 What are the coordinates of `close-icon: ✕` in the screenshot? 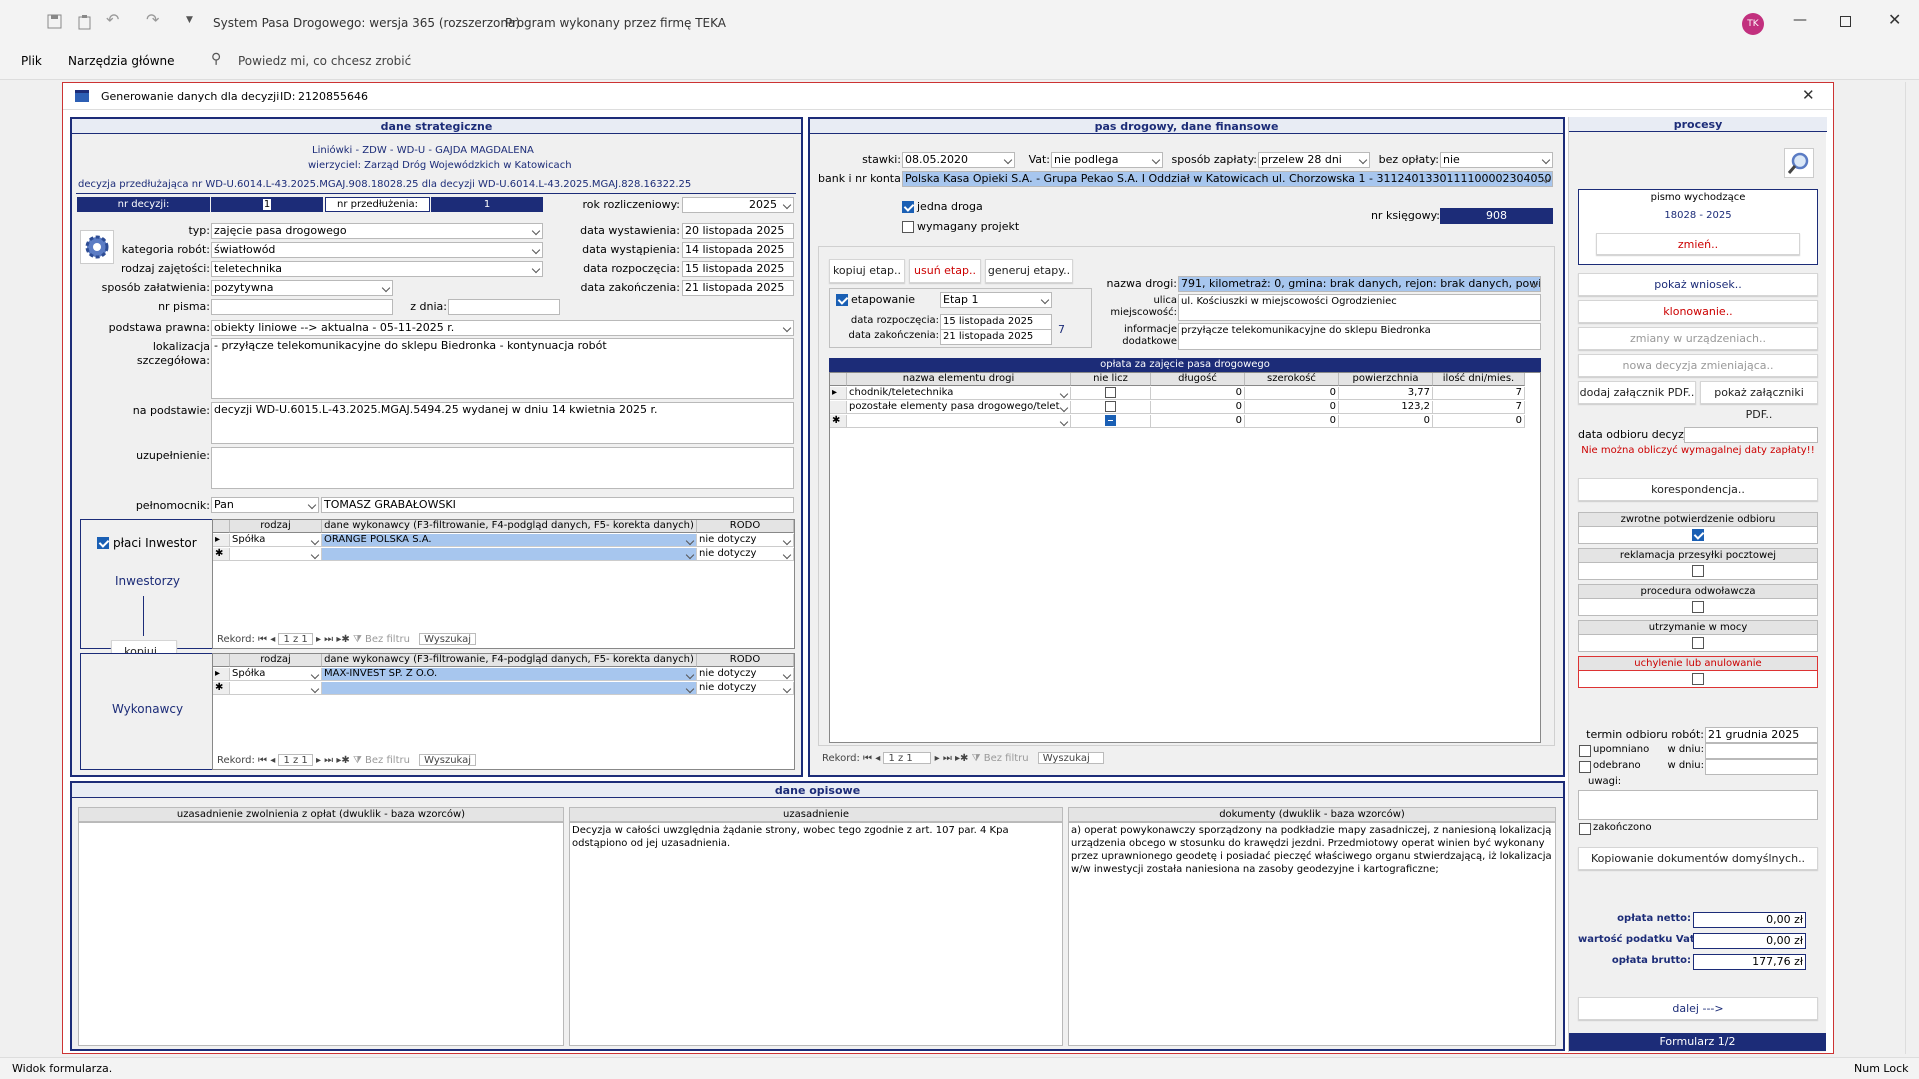 It's located at (1894, 19).